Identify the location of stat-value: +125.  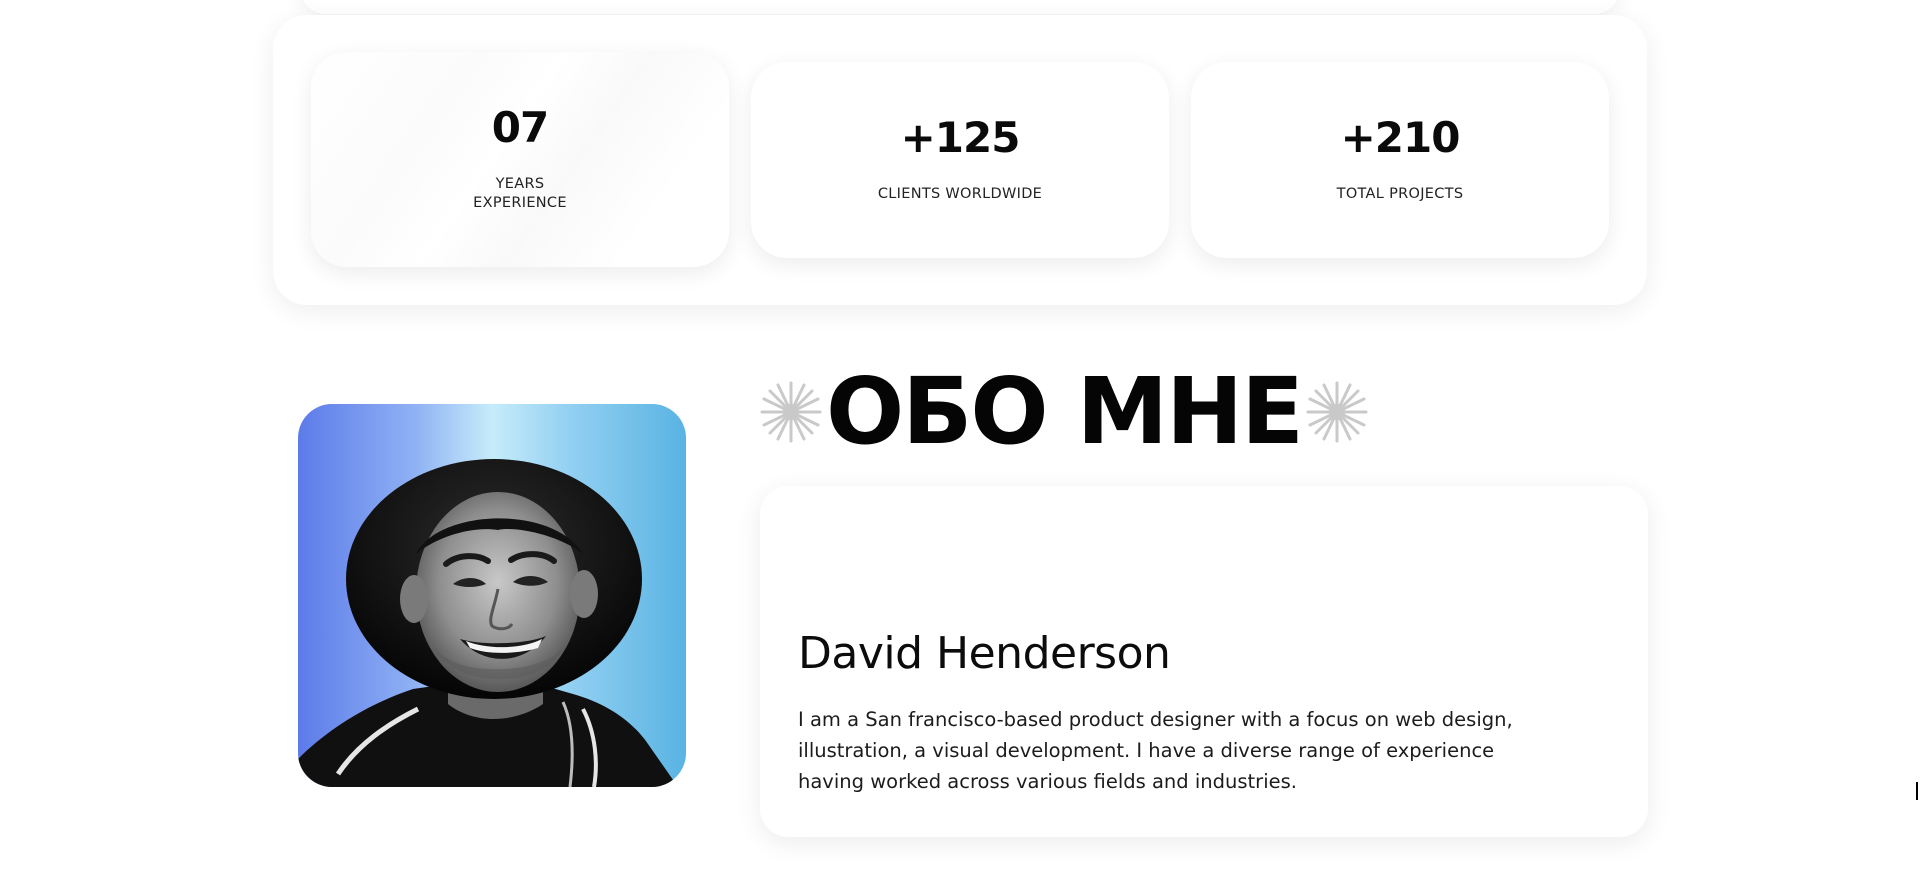
(960, 137).